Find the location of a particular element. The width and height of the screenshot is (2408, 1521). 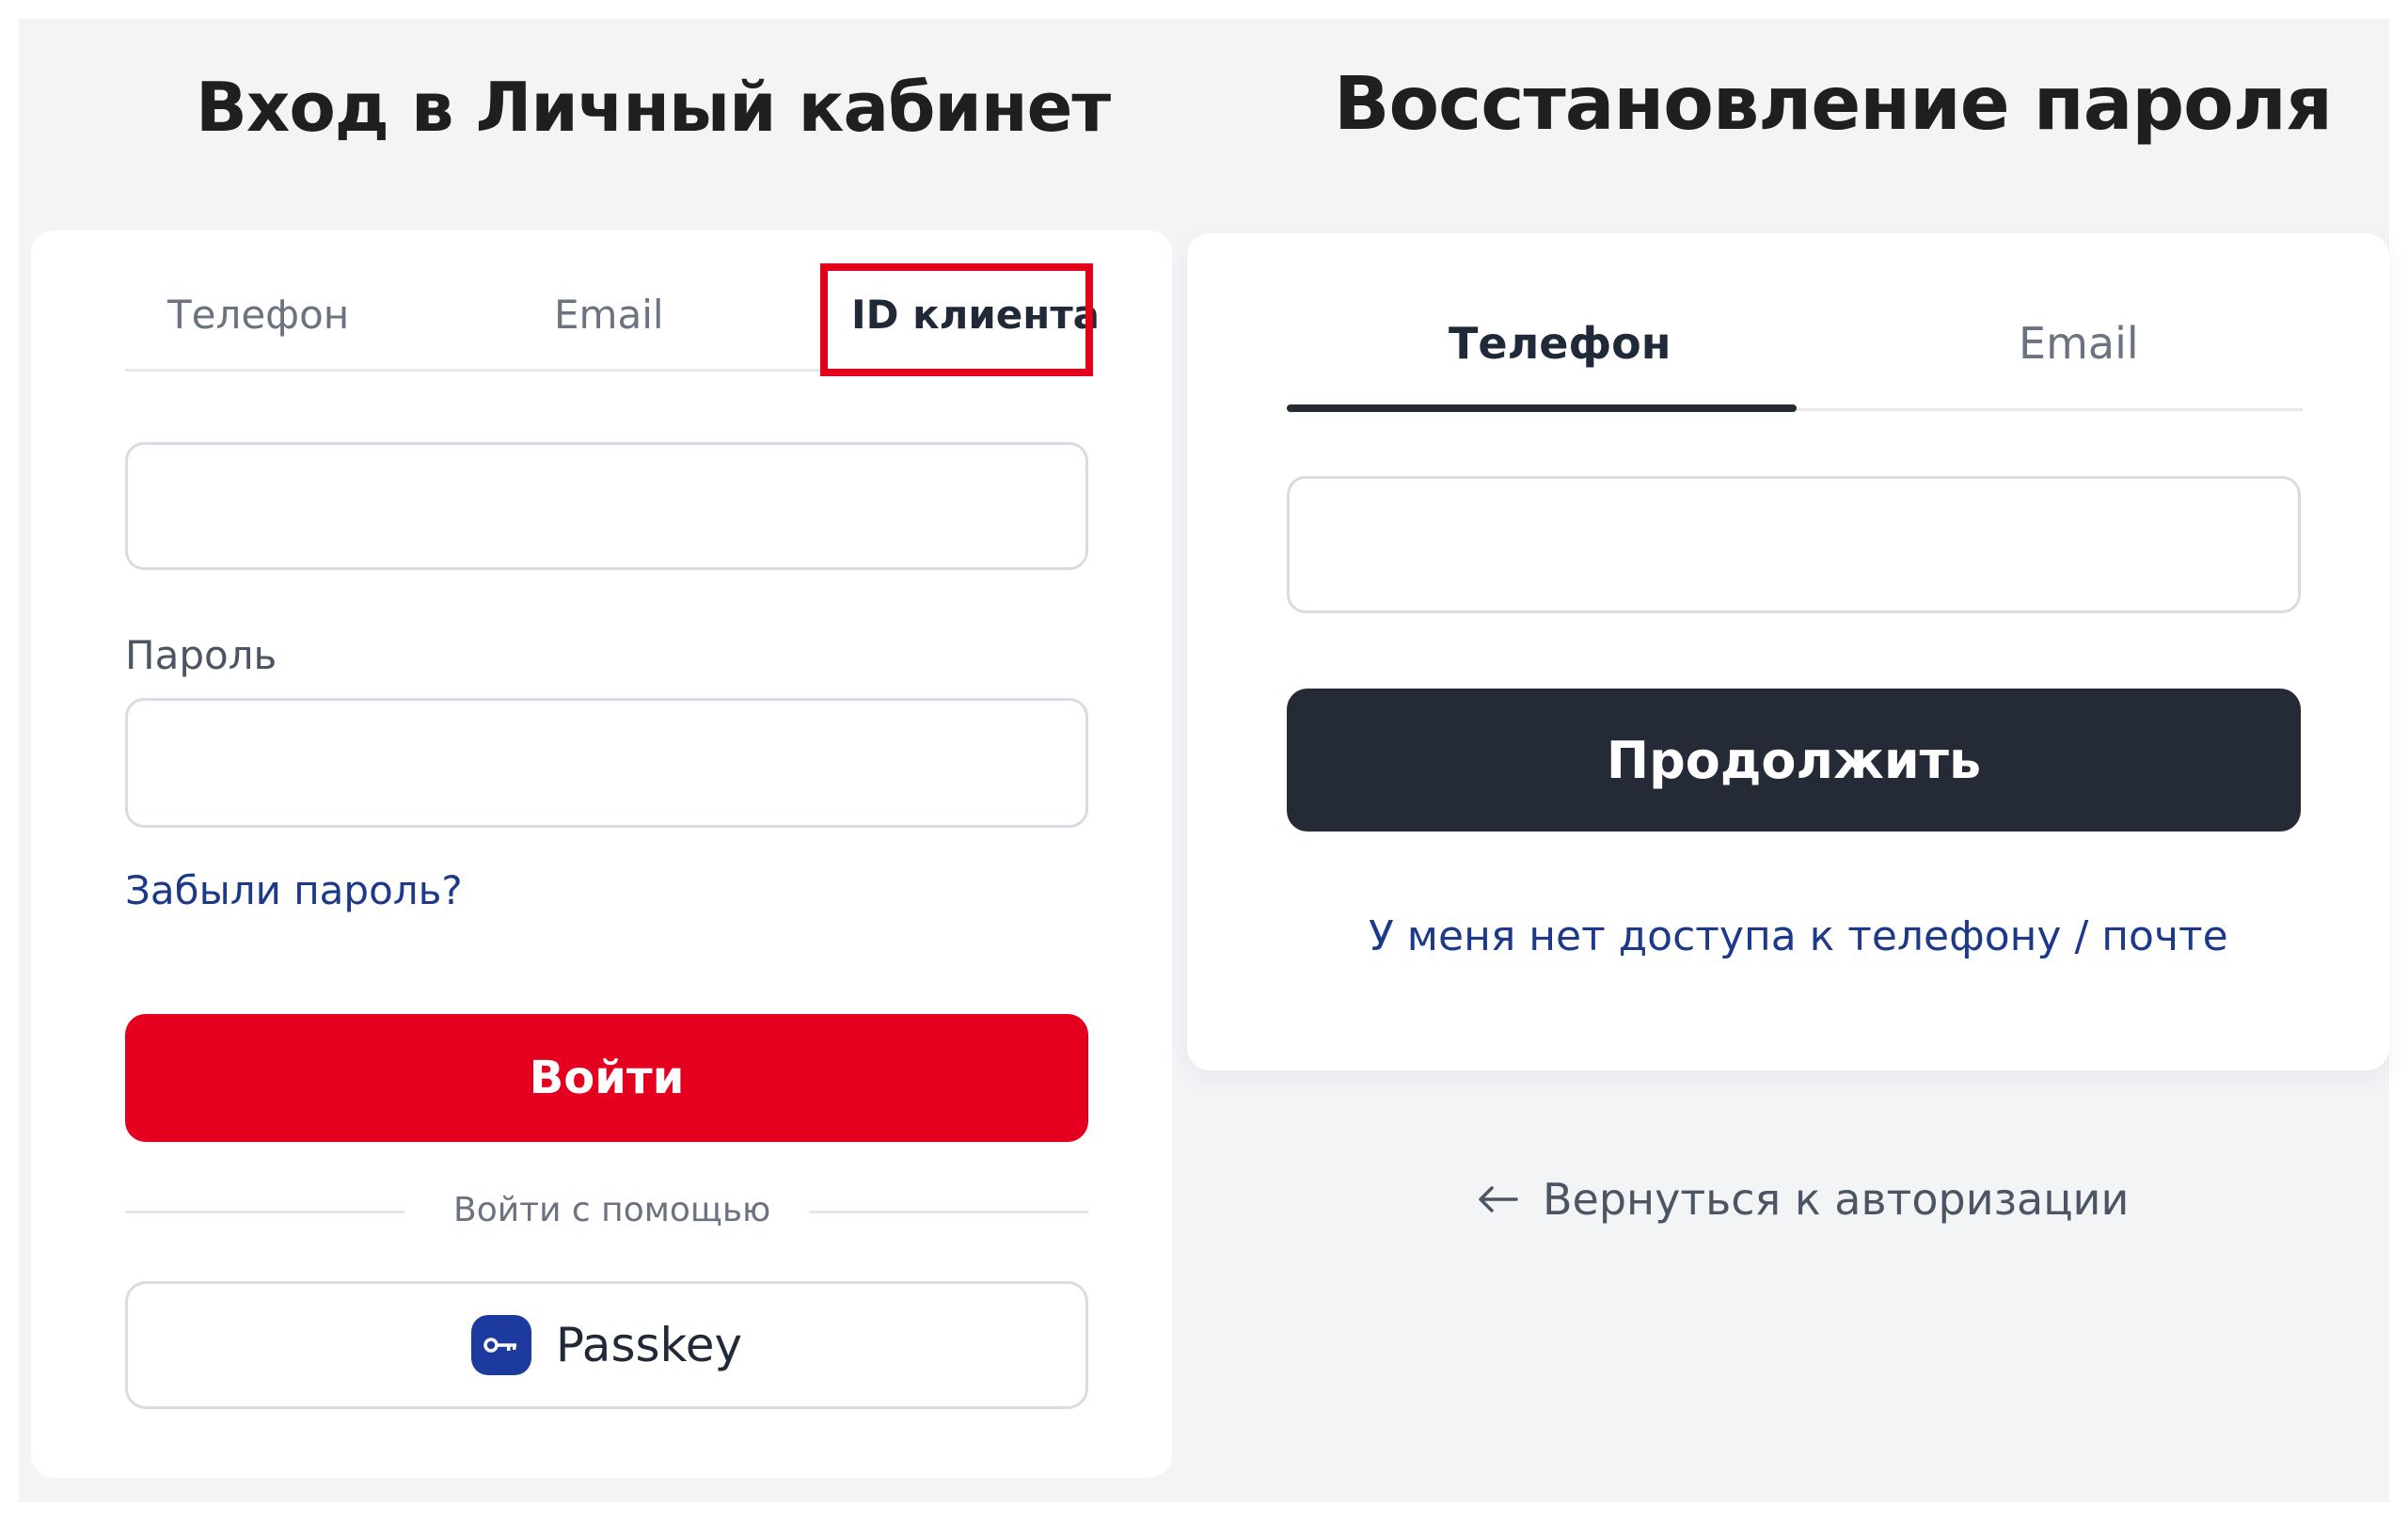

tab-phone: Телефон is located at coordinates (258, 315).